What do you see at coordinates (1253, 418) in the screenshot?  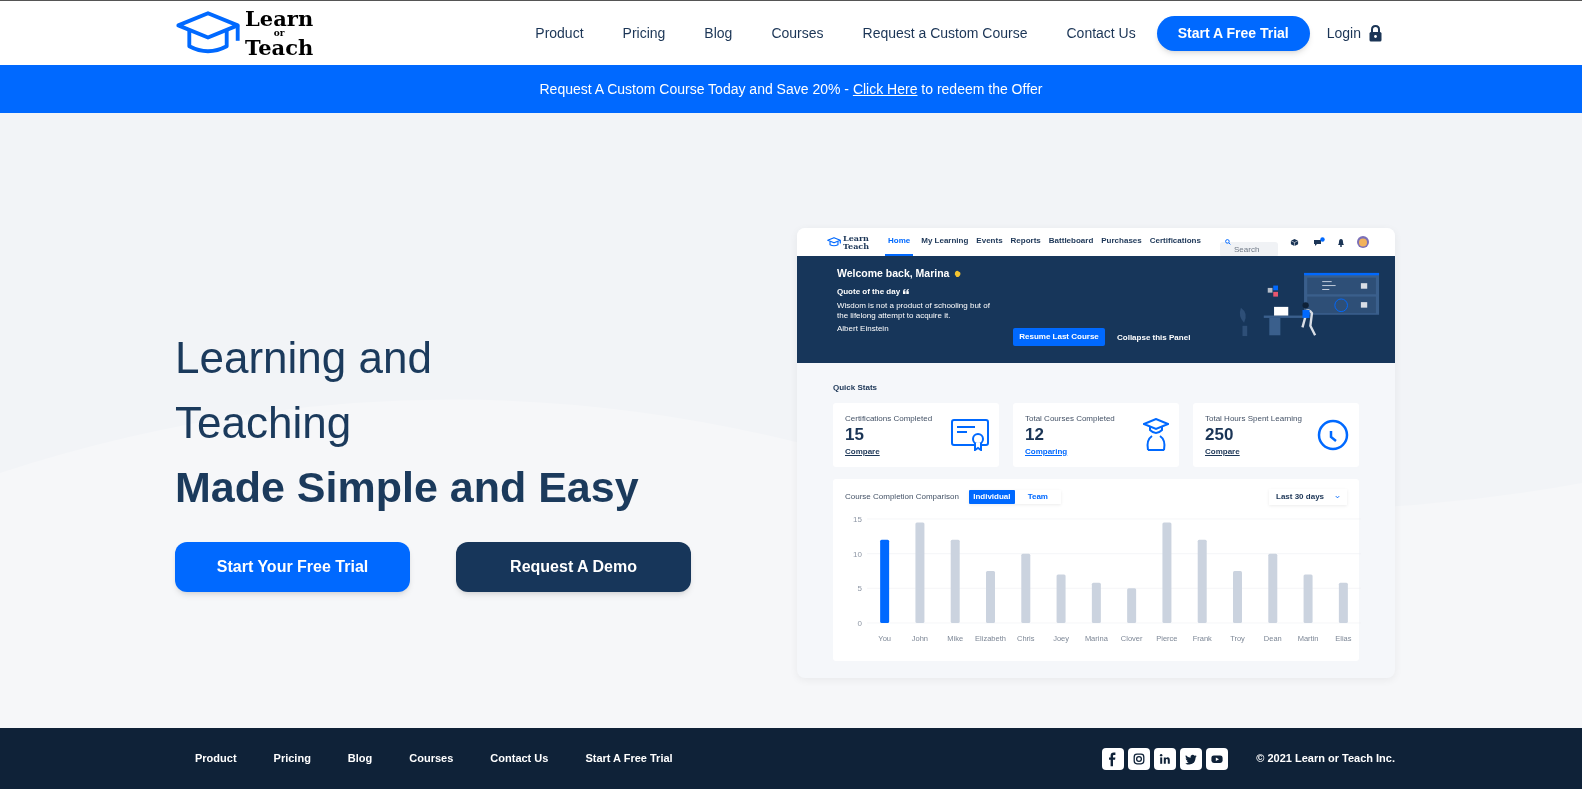 I see `stat-label: Total Hours Spent Learning` at bounding box center [1253, 418].